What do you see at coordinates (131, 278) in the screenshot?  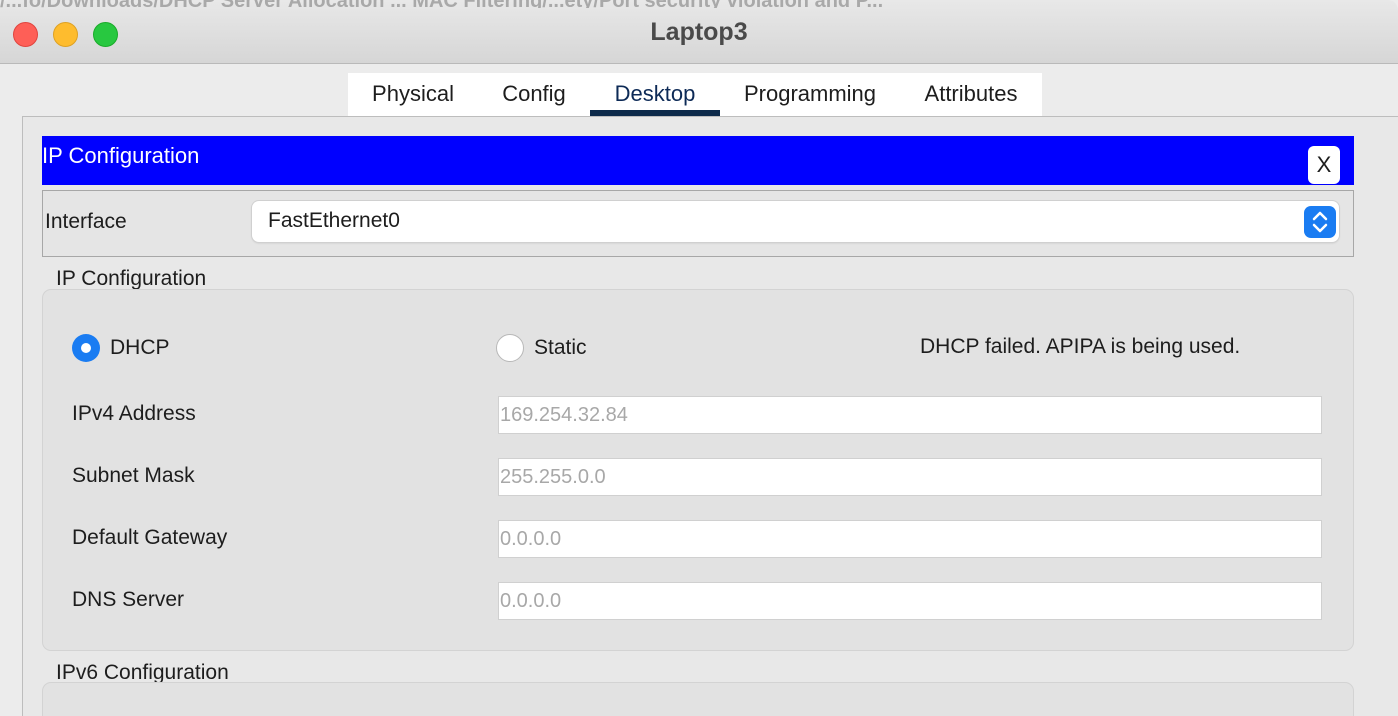 I see `ipv4-section-title: IP Configuration` at bounding box center [131, 278].